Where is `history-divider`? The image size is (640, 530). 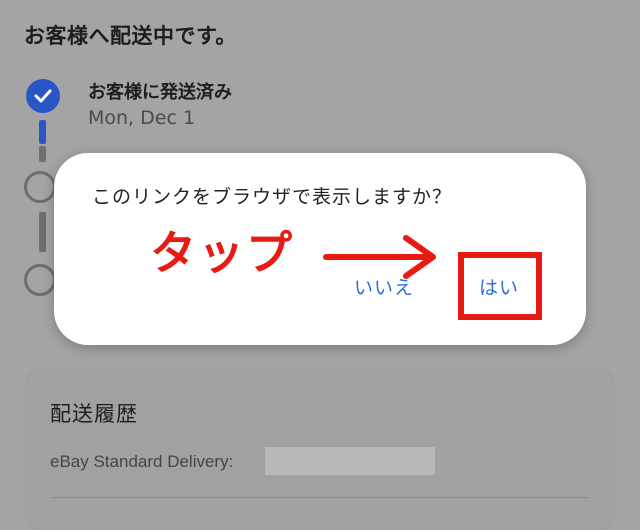
history-divider is located at coordinates (320, 497).